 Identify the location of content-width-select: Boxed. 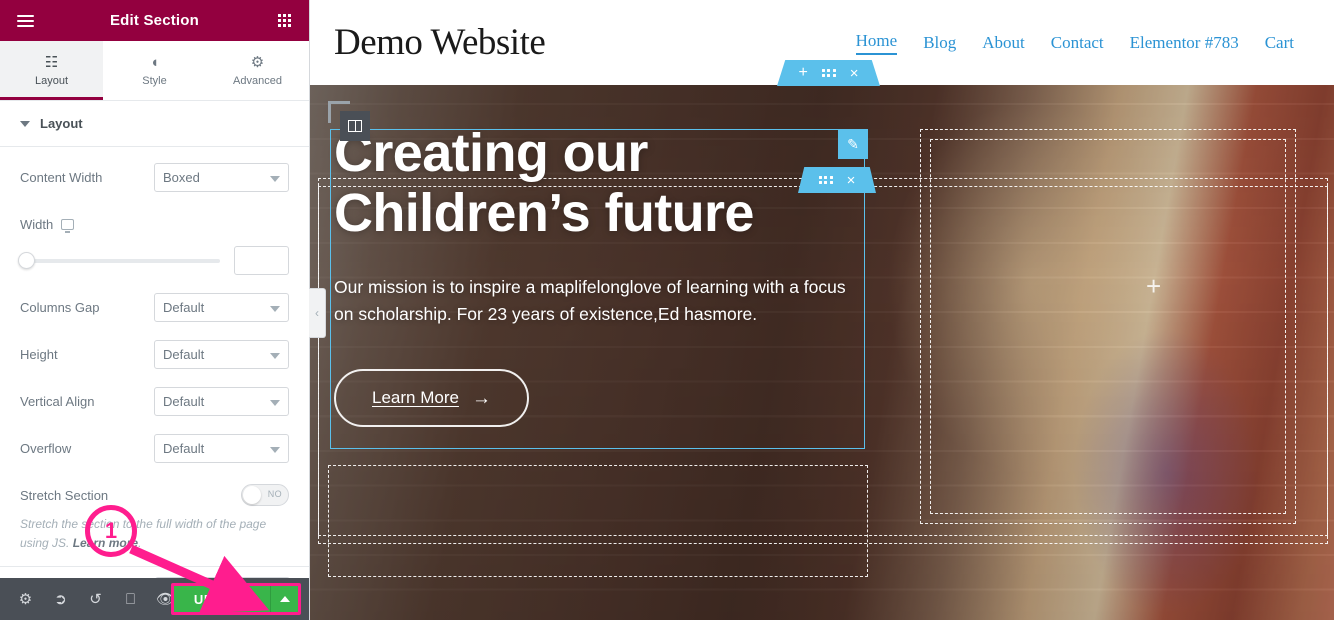
(221, 177).